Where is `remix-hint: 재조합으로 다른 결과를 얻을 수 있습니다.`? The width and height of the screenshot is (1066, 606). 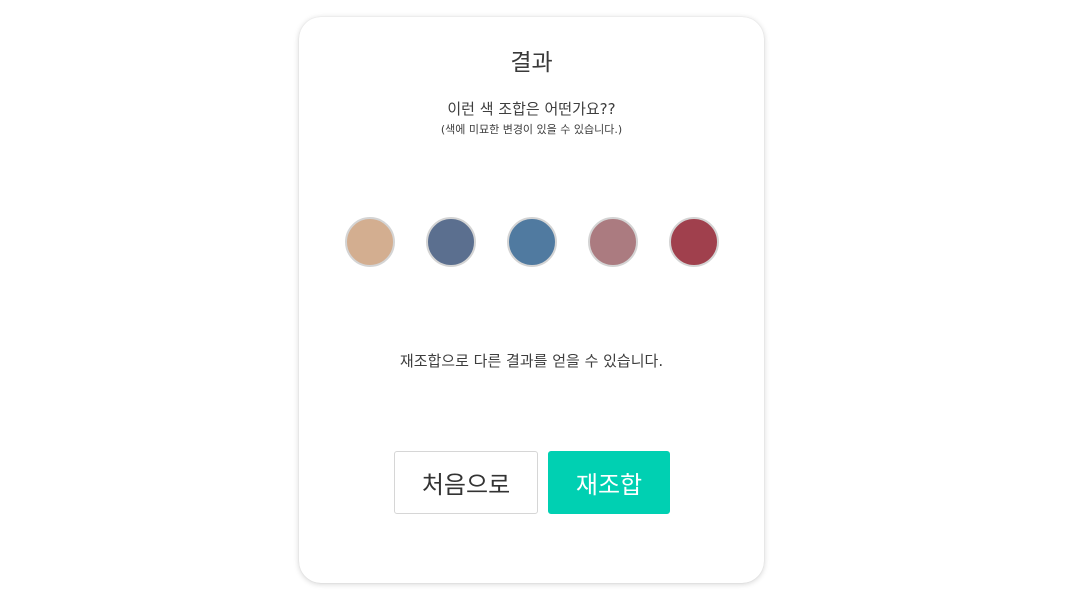
remix-hint: 재조합으로 다른 결과를 얻을 수 있습니다. is located at coordinates (531, 361).